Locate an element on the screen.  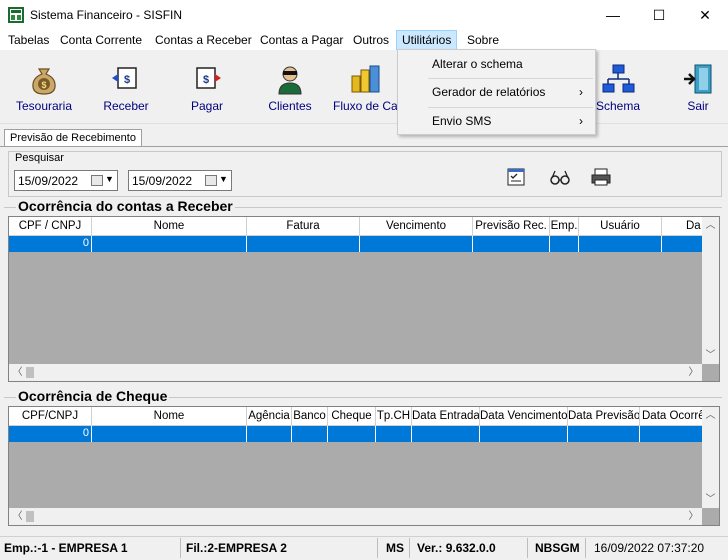
menu-conta-corrente: Conta Corrente is located at coordinates (101, 40).